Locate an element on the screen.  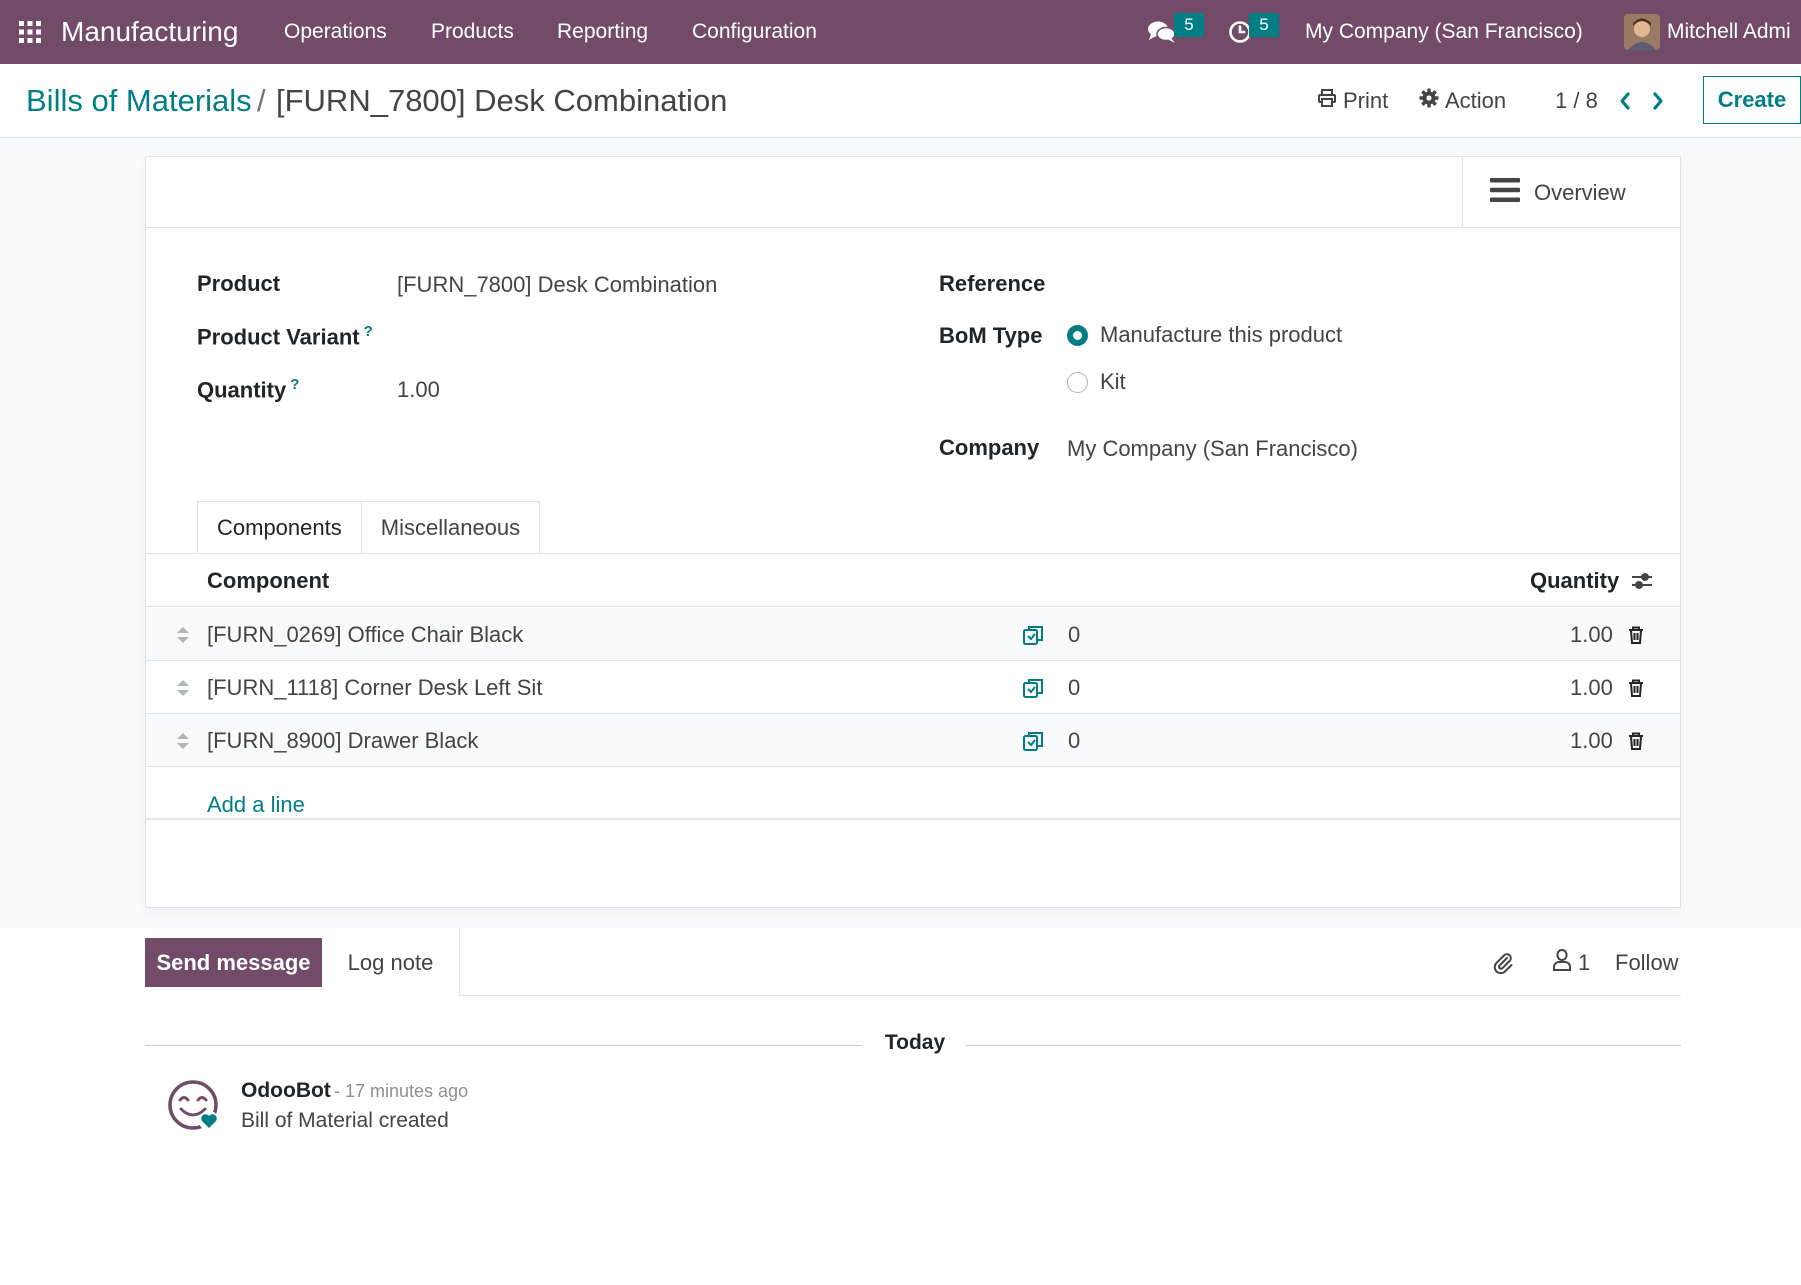
quantity-column-header: Quantity is located at coordinates (1574, 580).